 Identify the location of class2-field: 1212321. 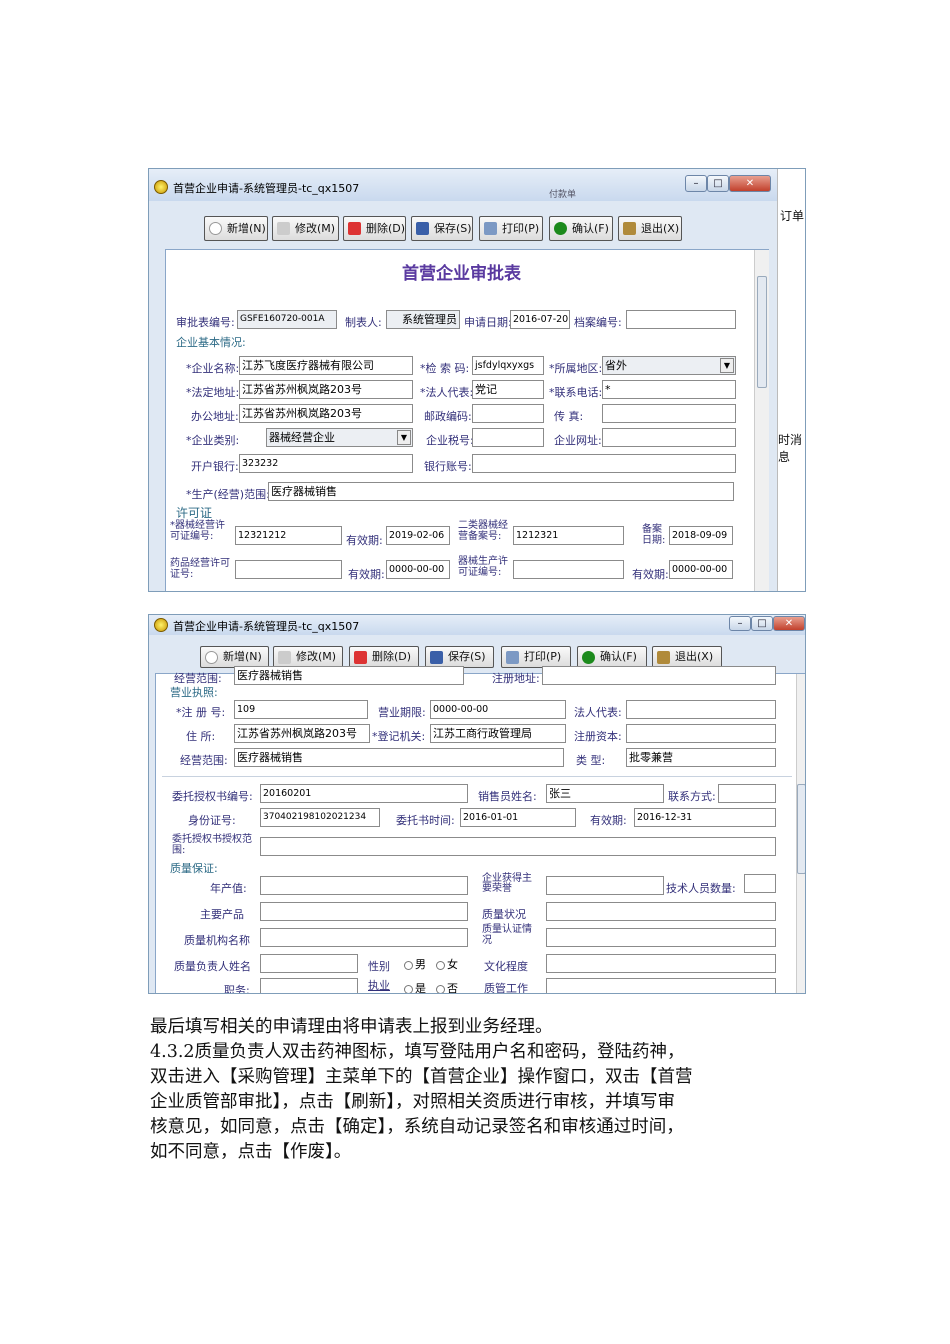
(568, 535).